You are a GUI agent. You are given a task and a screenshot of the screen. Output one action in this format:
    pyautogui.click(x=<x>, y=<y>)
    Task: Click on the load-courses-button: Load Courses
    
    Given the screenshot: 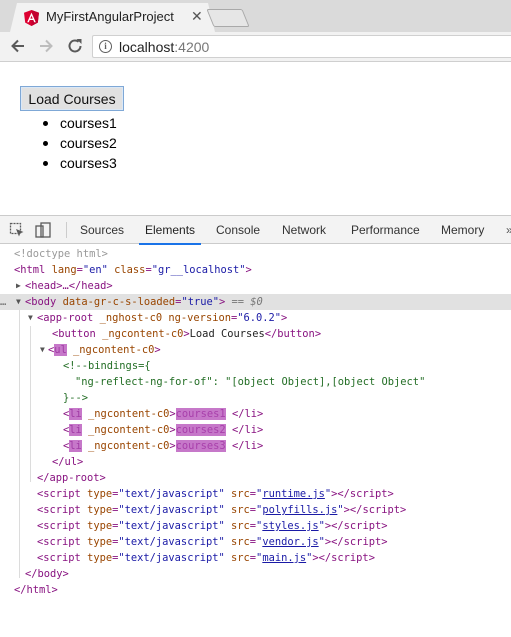 What is the action you would take?
    pyautogui.click(x=72, y=98)
    